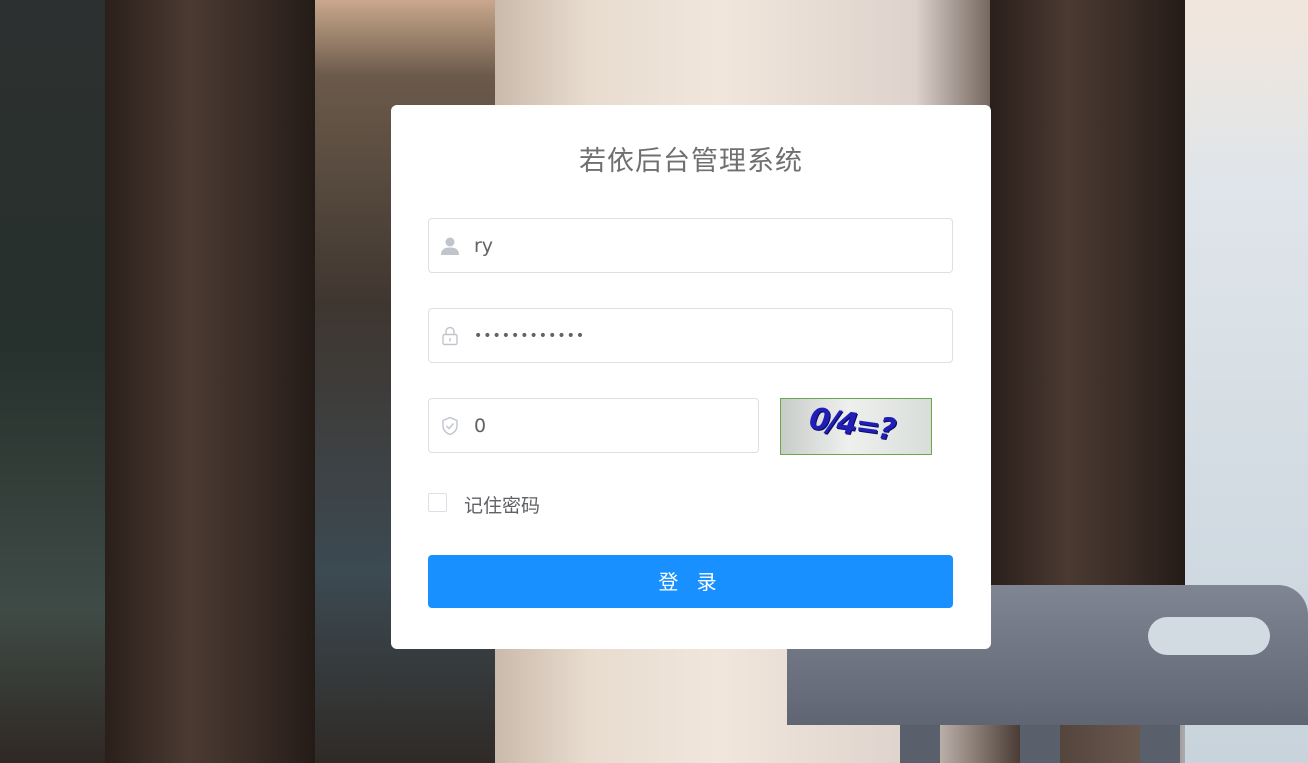 This screenshot has width=1308, height=763. I want to click on user-icon, so click(450, 246).